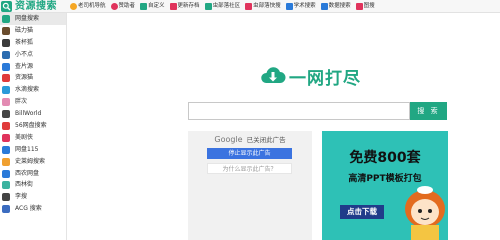 Image resolution: width=500 pixels, height=240 pixels. What do you see at coordinates (266, 140) in the screenshot?
I see `ad-closed-text: 已关闭此广告` at bounding box center [266, 140].